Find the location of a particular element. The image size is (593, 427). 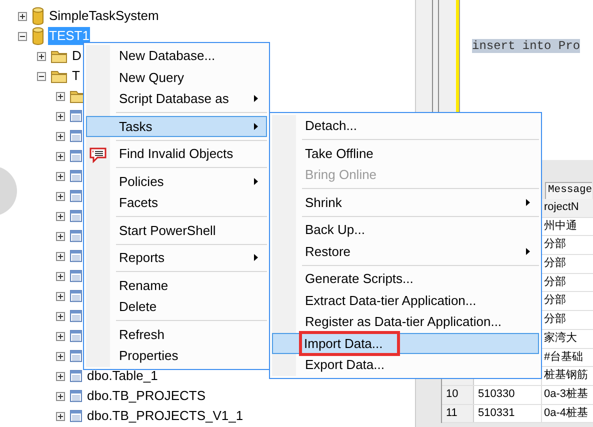

tree-item: dbo.TB_PROJECTS is located at coordinates (146, 396).